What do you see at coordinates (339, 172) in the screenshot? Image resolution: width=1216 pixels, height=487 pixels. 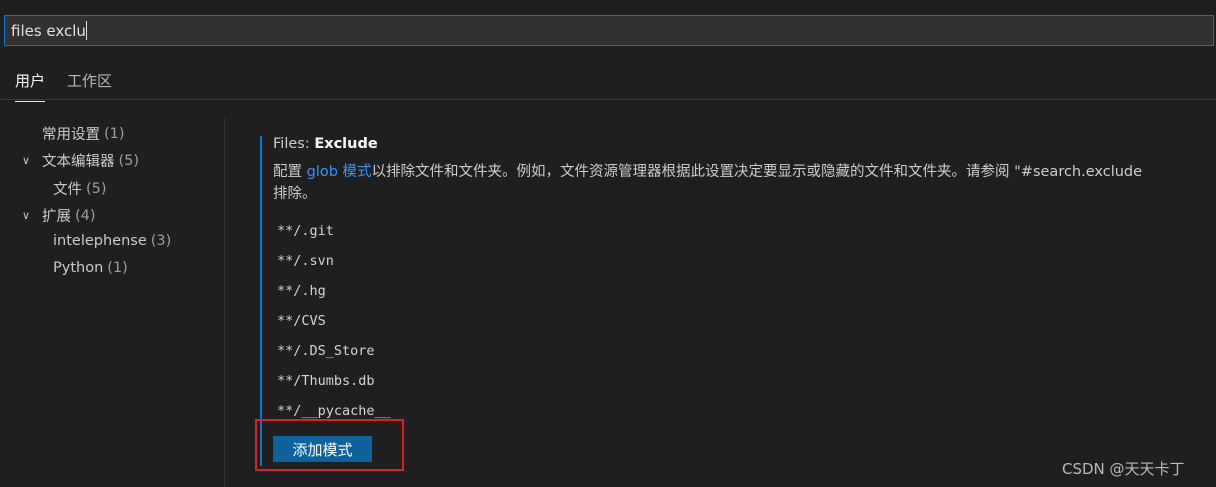 I see `glob-pattern-link: glob 模式` at bounding box center [339, 172].